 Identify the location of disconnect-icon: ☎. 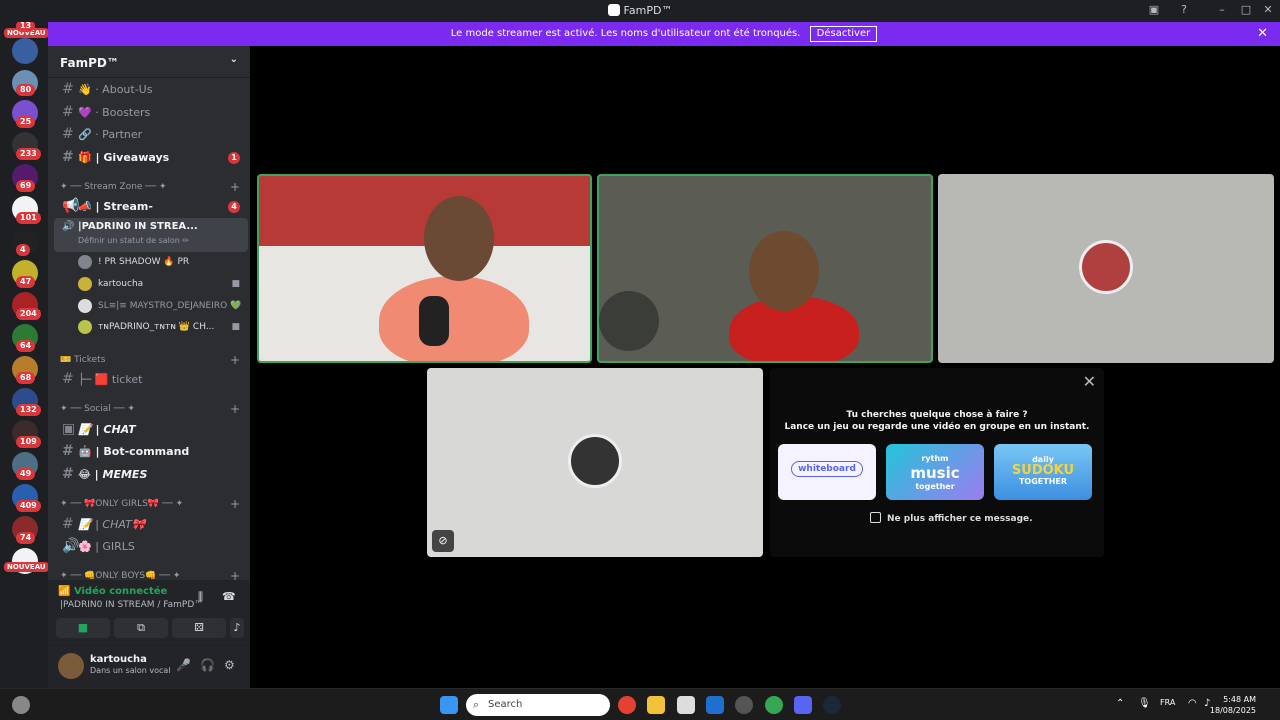
(229, 596).